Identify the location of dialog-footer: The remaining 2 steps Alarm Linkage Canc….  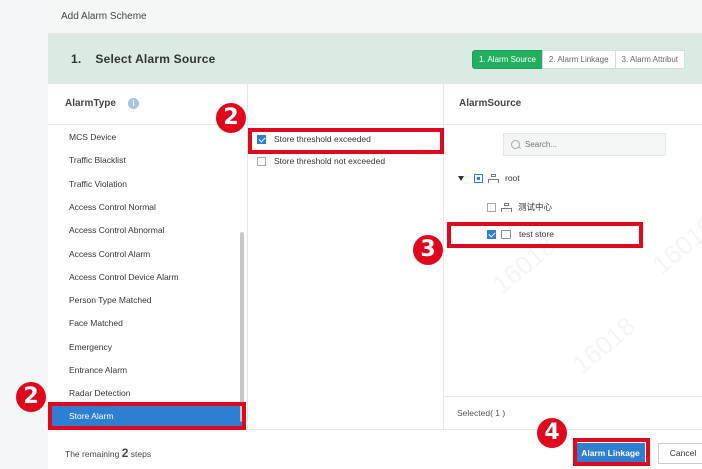
(375, 449).